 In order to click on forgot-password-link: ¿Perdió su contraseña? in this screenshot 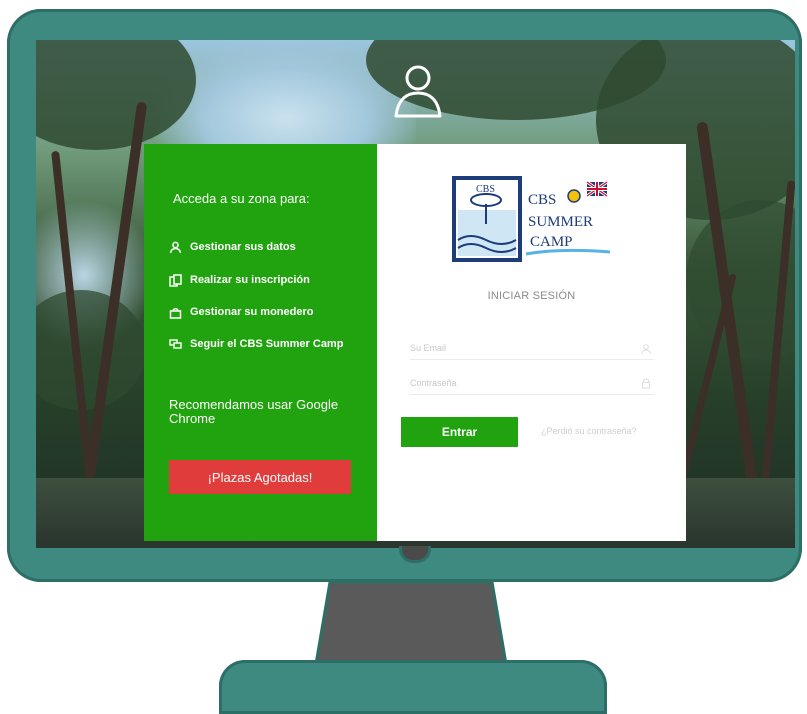, I will do `click(589, 431)`.